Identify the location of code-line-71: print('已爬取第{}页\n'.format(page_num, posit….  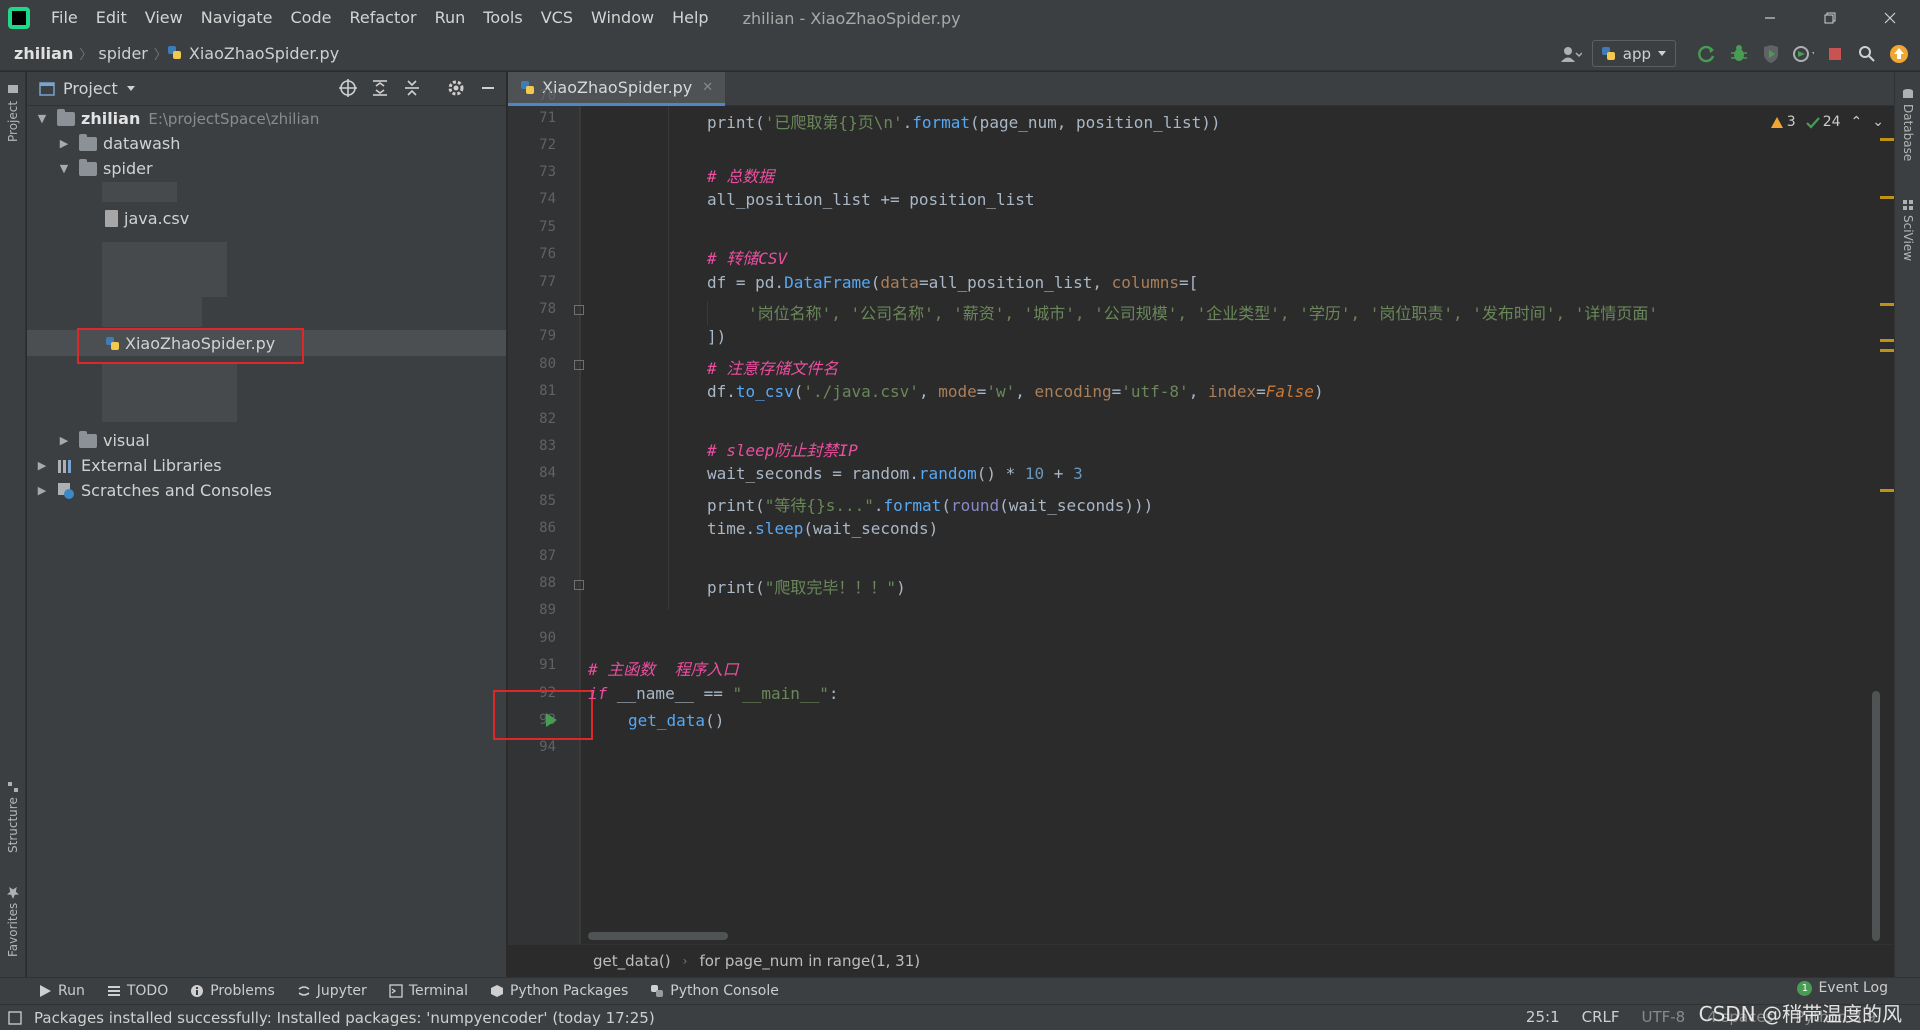
(964, 121).